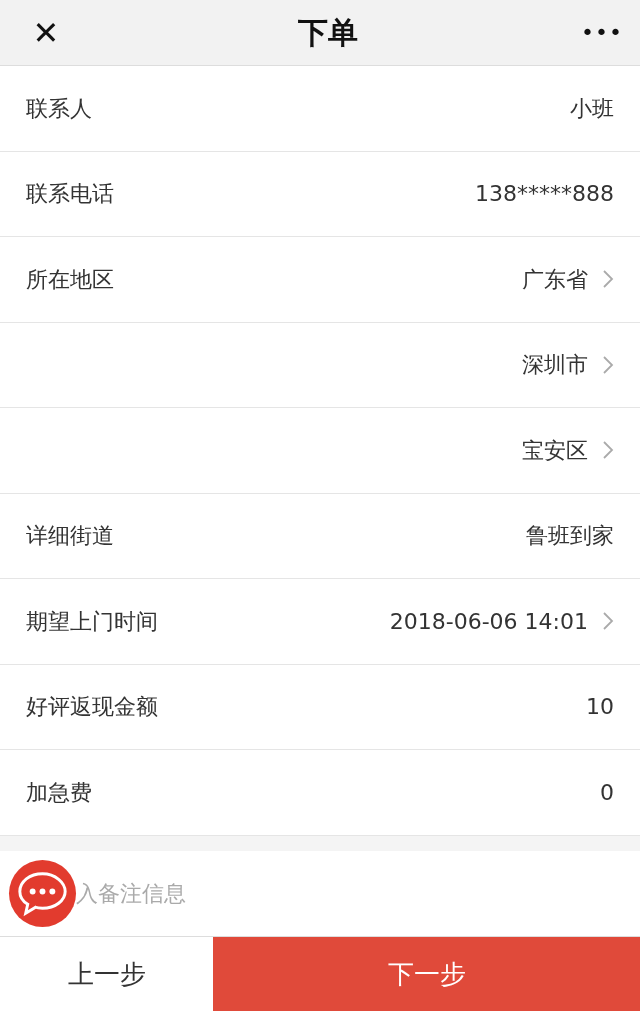 This screenshot has width=640, height=1011. I want to click on chat-button, so click(42, 893).